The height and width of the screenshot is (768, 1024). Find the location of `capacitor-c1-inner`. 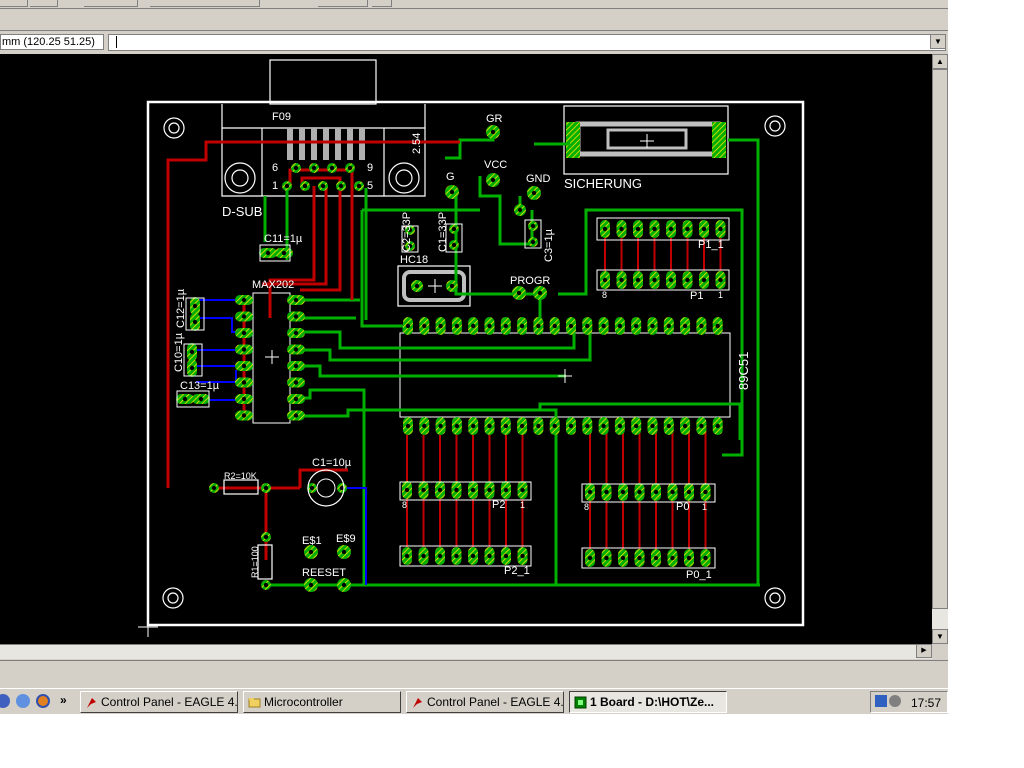

capacitor-c1-inner is located at coordinates (326, 488).